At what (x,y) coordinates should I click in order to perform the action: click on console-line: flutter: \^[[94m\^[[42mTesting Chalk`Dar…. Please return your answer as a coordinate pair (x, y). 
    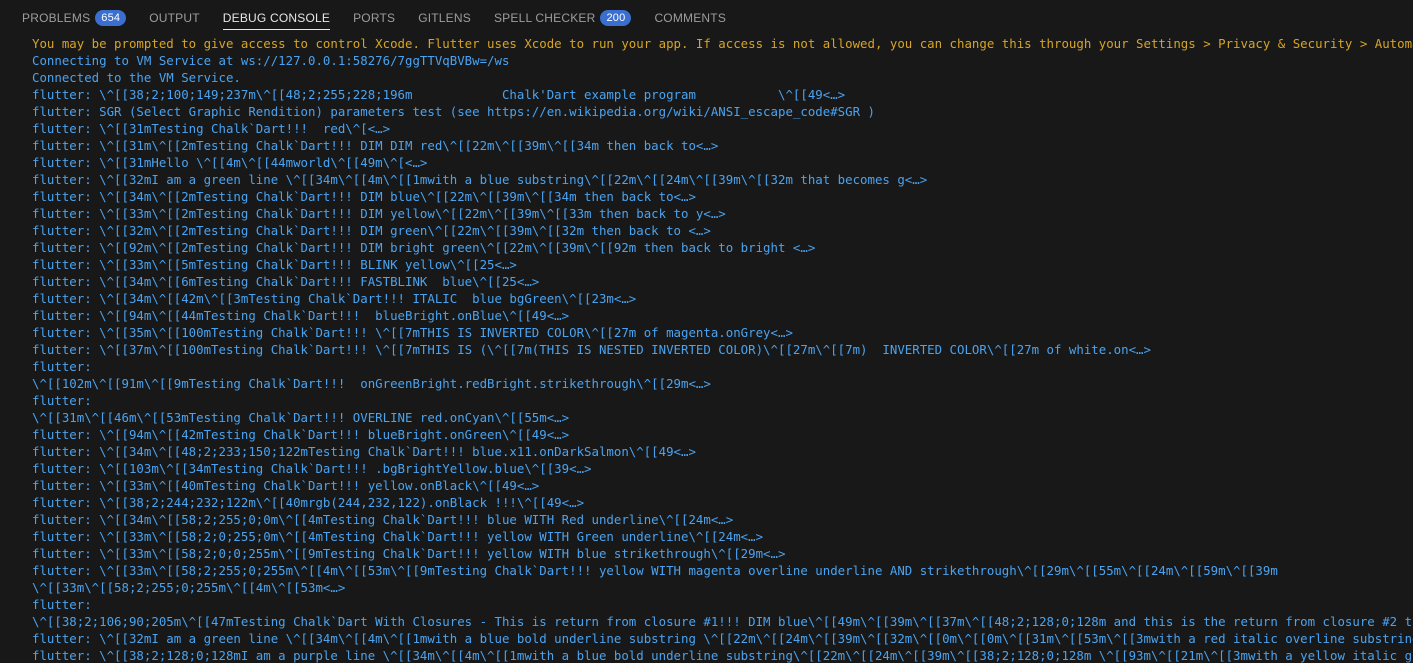
    Looking at the image, I should click on (301, 434).